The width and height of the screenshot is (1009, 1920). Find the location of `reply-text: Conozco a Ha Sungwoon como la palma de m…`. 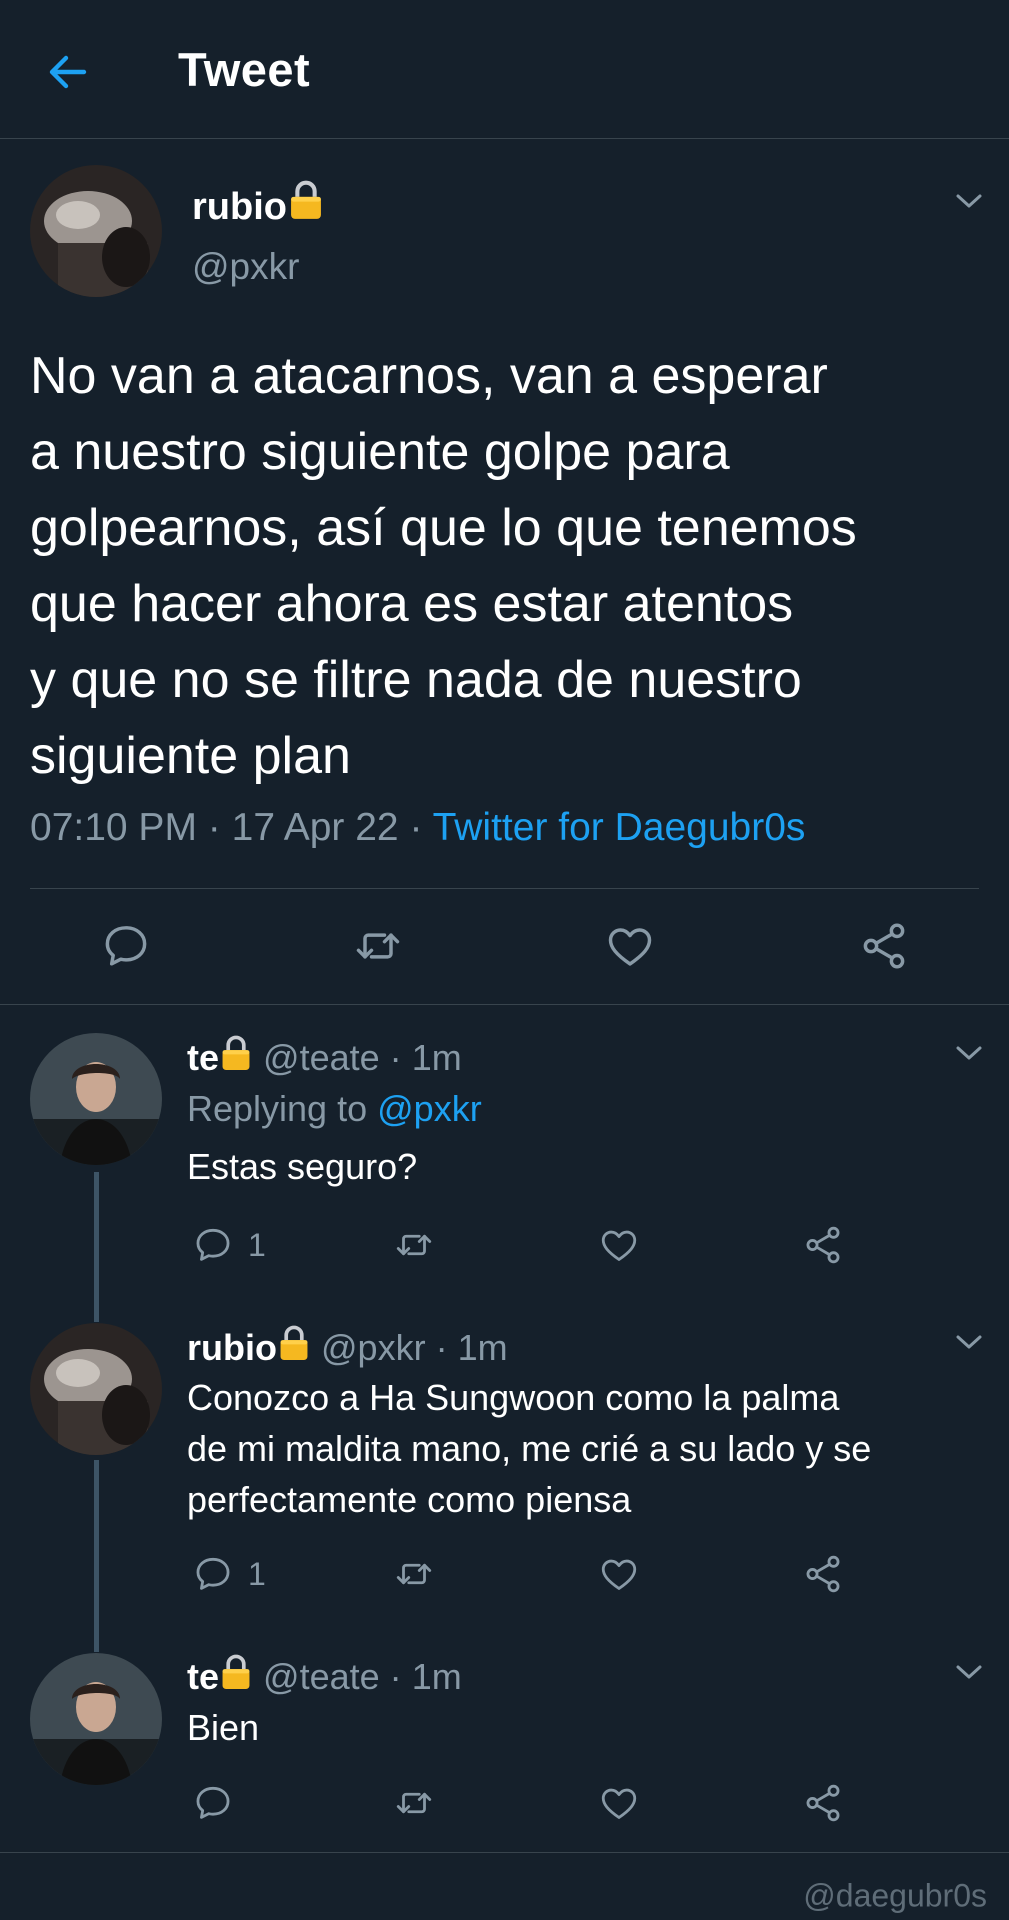

reply-text: Conozco a Ha Sungwoon como la palma de m… is located at coordinates (529, 1448).